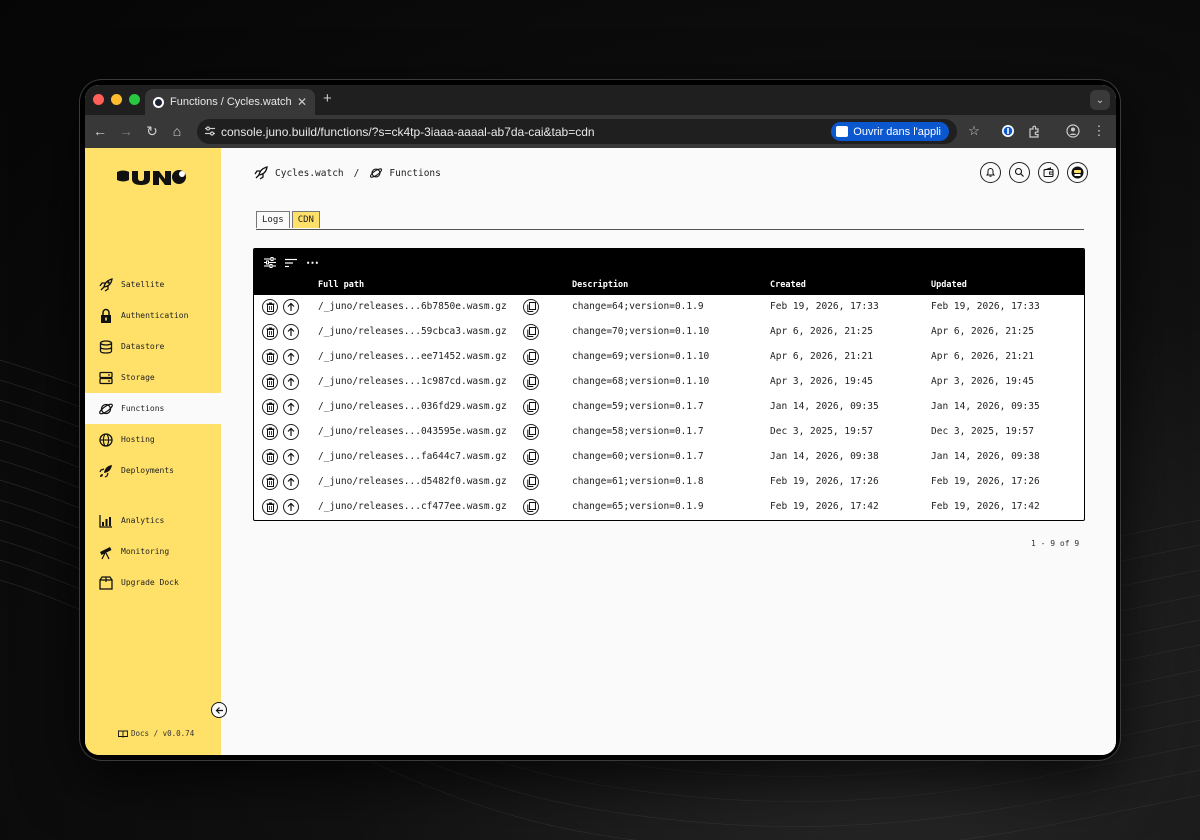  What do you see at coordinates (327, 98) in the screenshot?
I see `new-tab-button: +` at bounding box center [327, 98].